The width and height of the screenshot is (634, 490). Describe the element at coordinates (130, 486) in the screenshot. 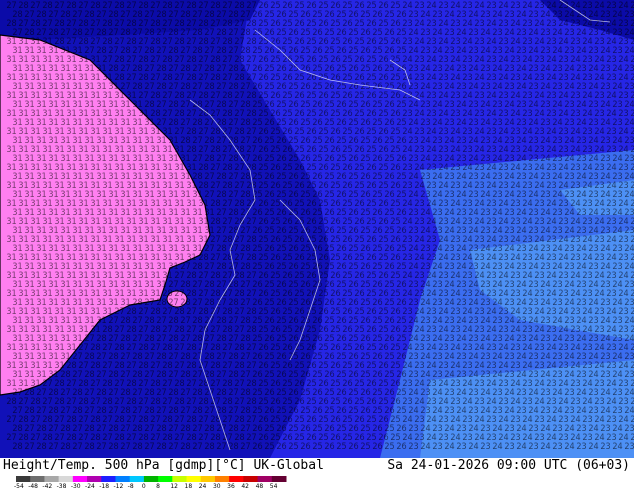

I see `legend-tick: -8` at that location.